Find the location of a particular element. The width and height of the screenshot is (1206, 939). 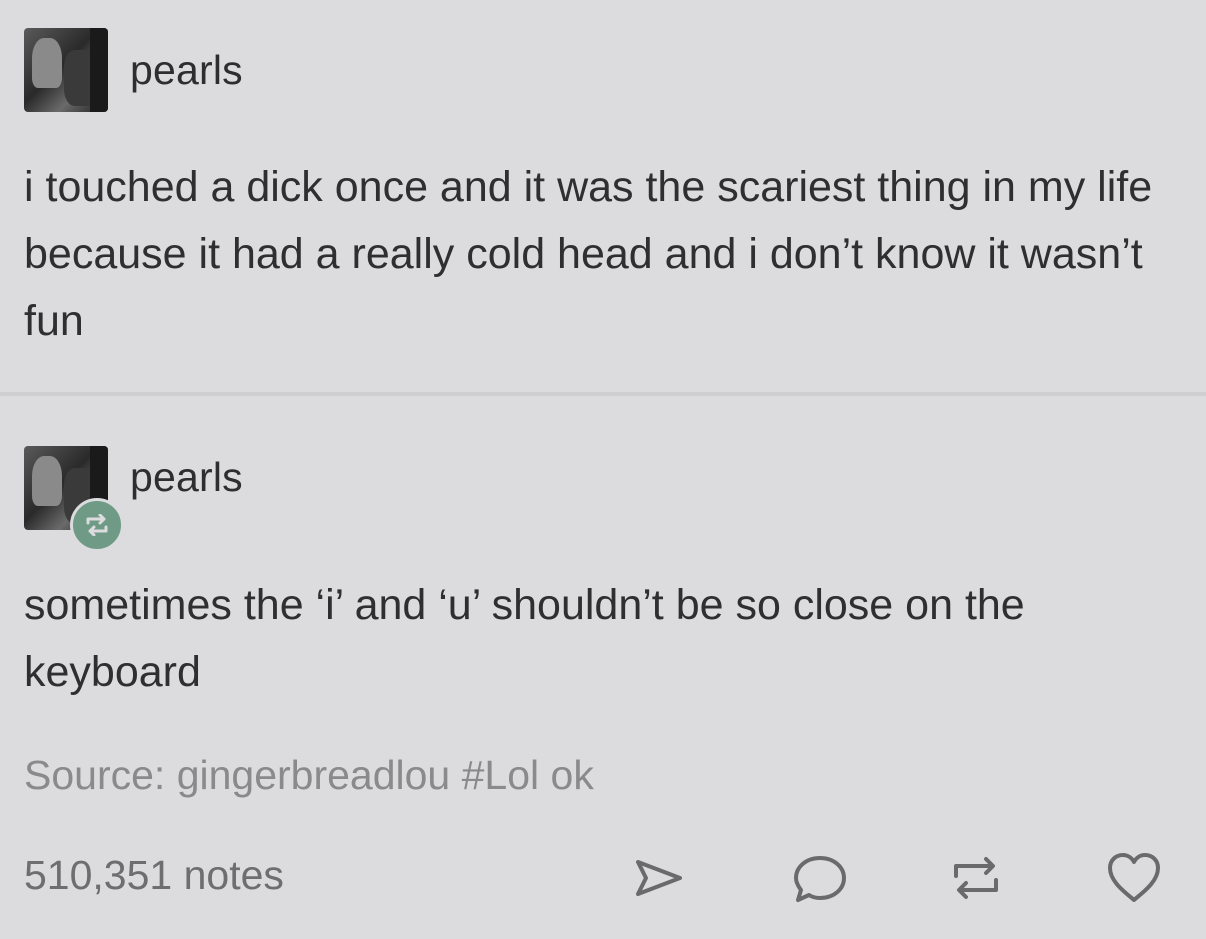

avatar is located at coordinates (66, 70).